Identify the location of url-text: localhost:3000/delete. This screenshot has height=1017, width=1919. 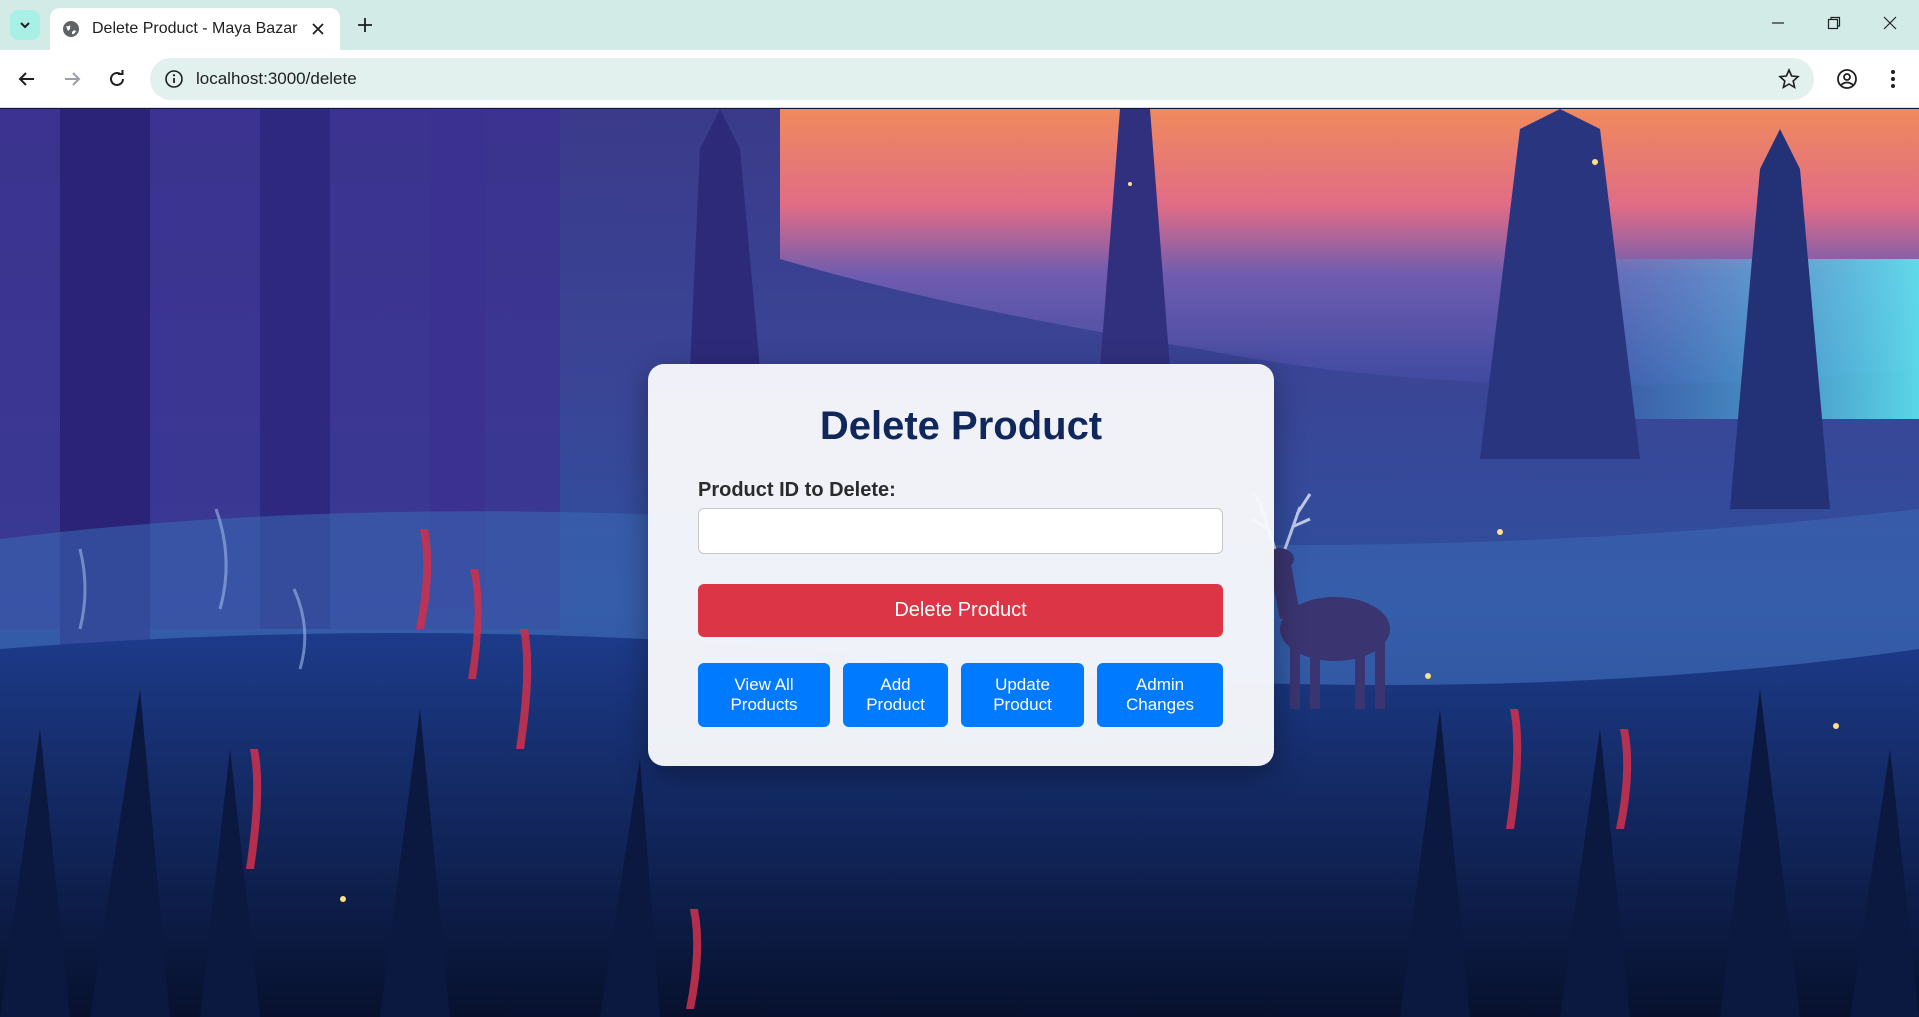
(987, 79).